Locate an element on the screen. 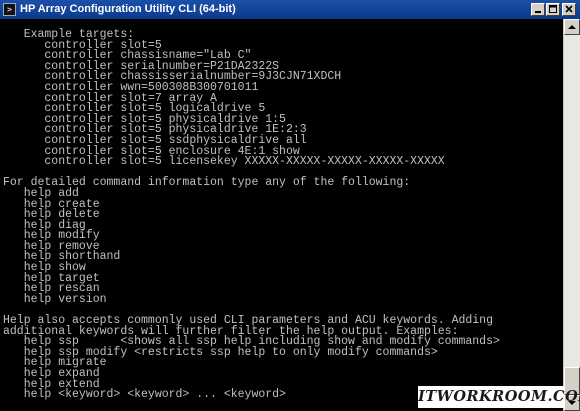 Image resolution: width=580 pixels, height=411 pixels. maximize-icon is located at coordinates (553, 9).